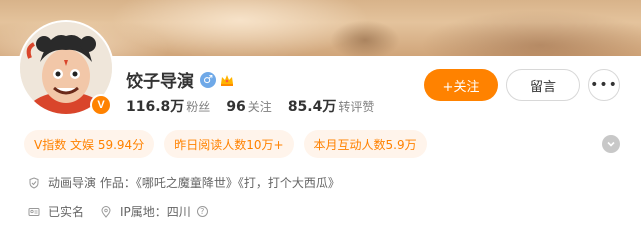  I want to click on engagement-count: 85.4万, so click(312, 107).